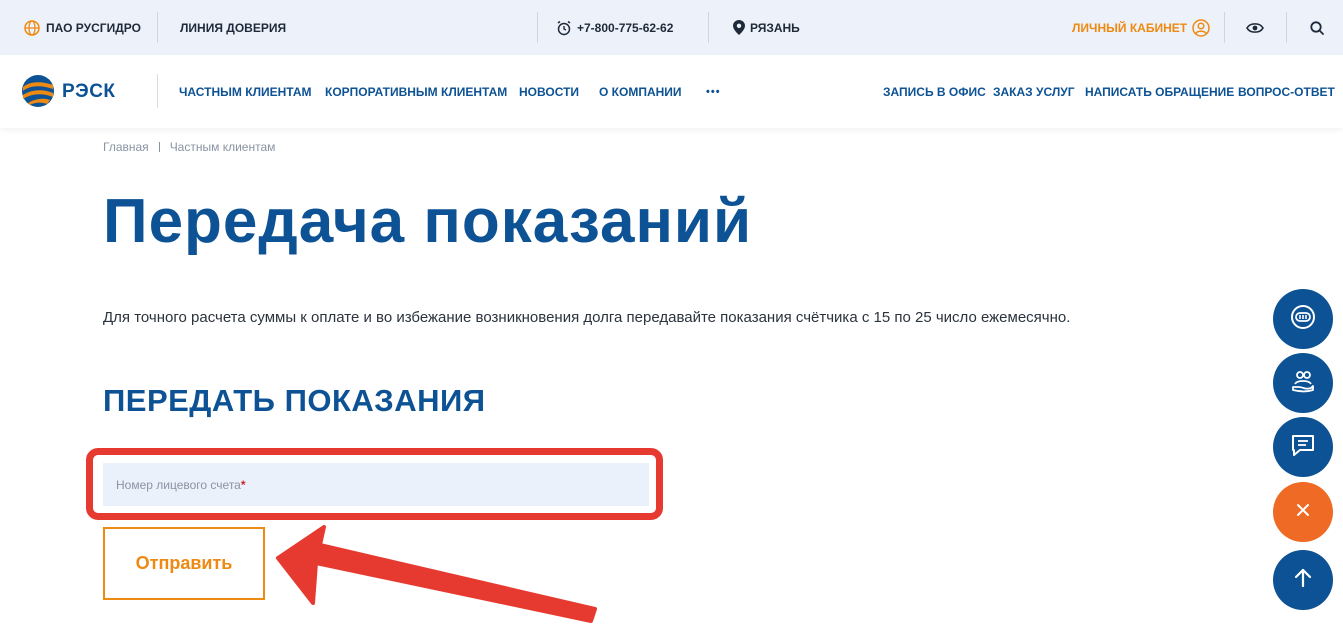  Describe the element at coordinates (625, 27) in the screenshot. I see `phone-number: +7-800-775-62-62` at that location.